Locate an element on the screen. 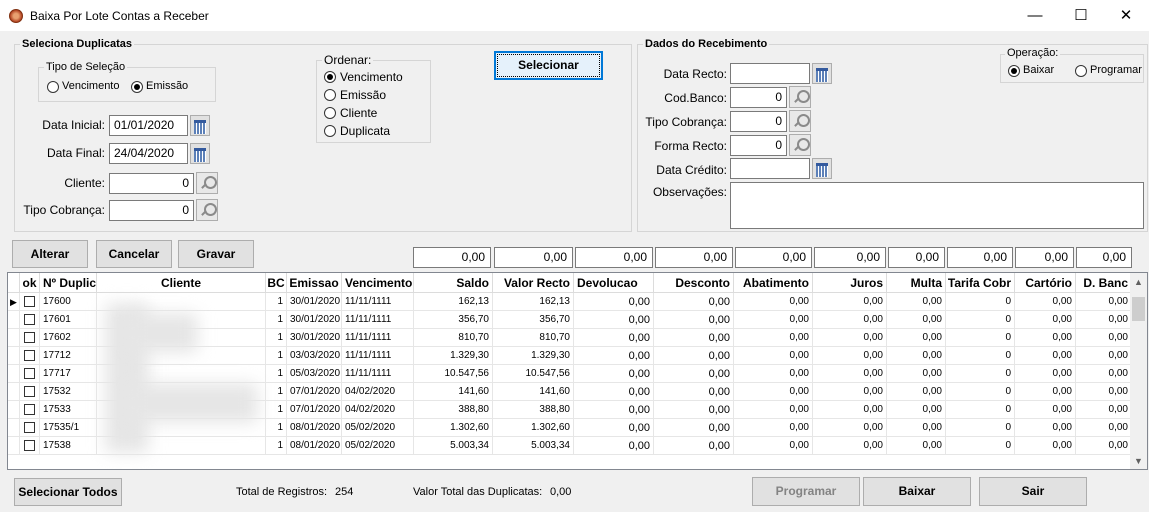 The width and height of the screenshot is (1149, 512). col-tarifa-cobr: Tarifa Cobr is located at coordinates (980, 283).